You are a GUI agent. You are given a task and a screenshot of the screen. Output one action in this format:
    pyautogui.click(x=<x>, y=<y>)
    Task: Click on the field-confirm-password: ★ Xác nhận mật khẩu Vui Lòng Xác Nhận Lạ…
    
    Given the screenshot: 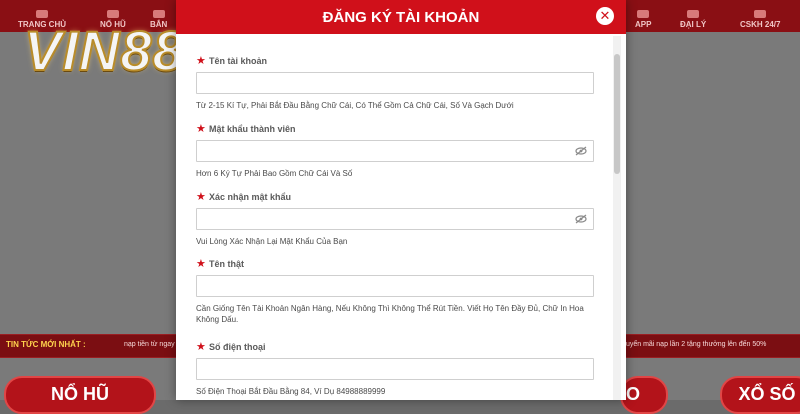 What is the action you would take?
    pyautogui.click(x=395, y=219)
    